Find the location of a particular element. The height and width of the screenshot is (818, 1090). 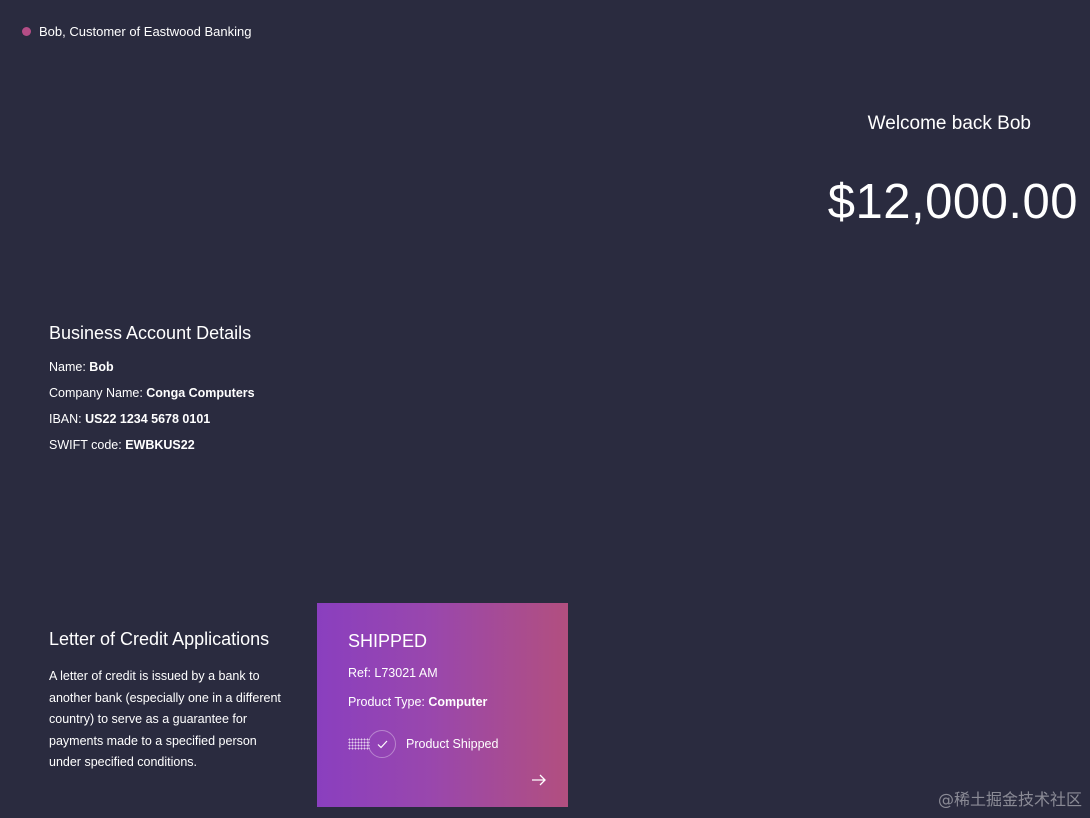

detail-name: Name: Bob is located at coordinates (152, 367).